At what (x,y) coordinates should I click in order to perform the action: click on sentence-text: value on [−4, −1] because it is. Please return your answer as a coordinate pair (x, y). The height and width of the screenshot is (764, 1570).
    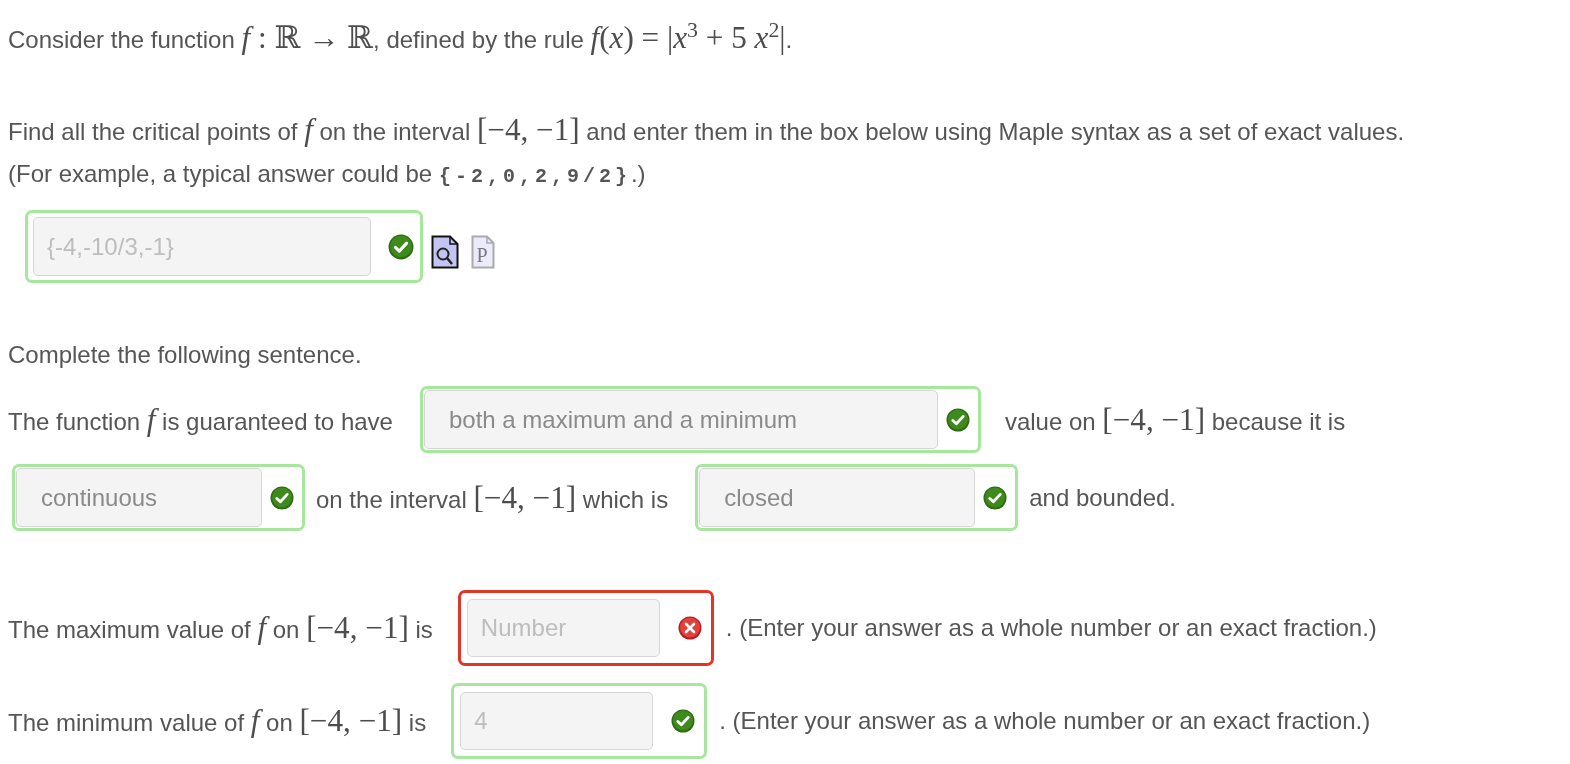
    Looking at the image, I should click on (1175, 419).